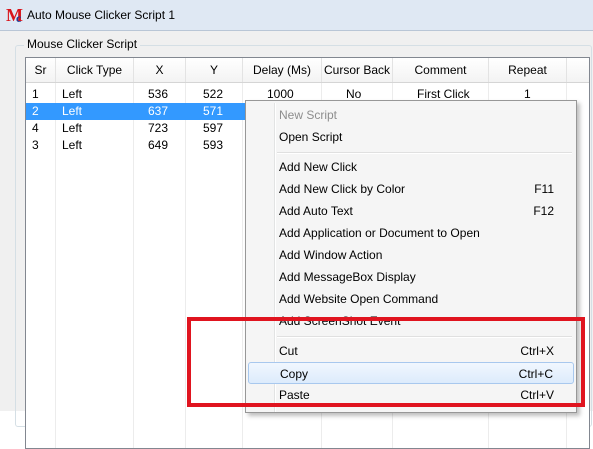  What do you see at coordinates (14, 15) in the screenshot?
I see `app-logo-icon: Mc` at bounding box center [14, 15].